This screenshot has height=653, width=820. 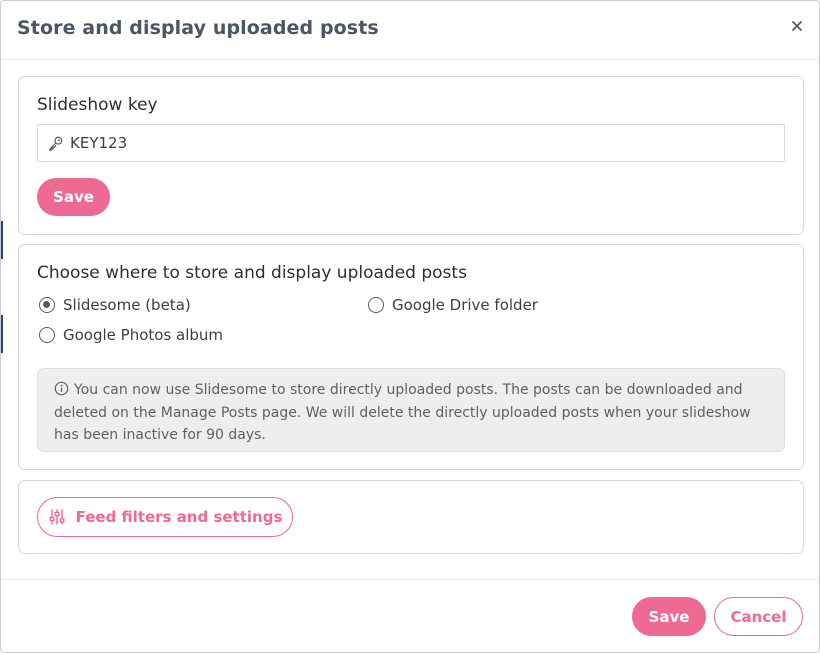 I want to click on radio-label: Slidesome (beta), so click(x=127, y=305).